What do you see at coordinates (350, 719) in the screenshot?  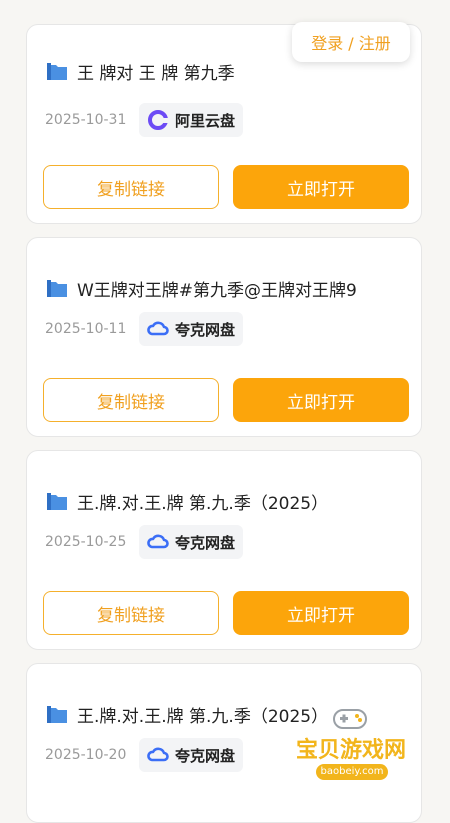 I see `gamepad-icon` at bounding box center [350, 719].